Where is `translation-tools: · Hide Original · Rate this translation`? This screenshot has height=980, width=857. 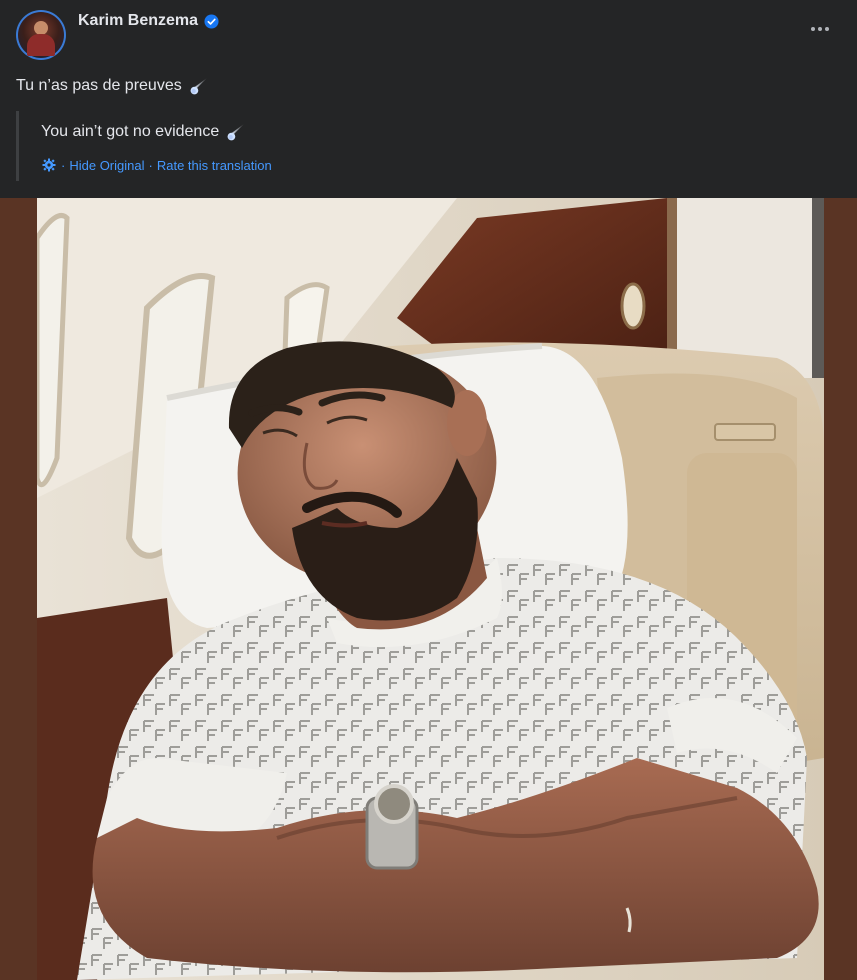
translation-tools: · Hide Original · Rate this translation is located at coordinates (156, 165).